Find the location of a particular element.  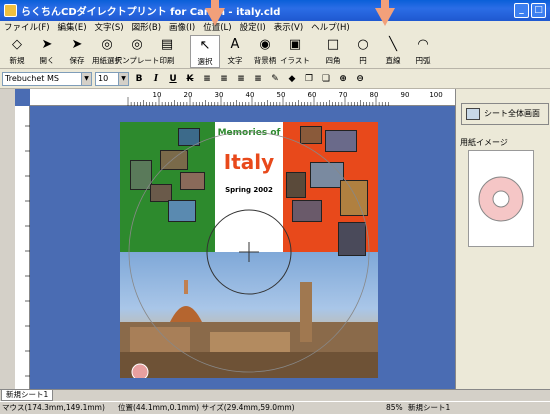

paper-preview is located at coordinates (501, 198).